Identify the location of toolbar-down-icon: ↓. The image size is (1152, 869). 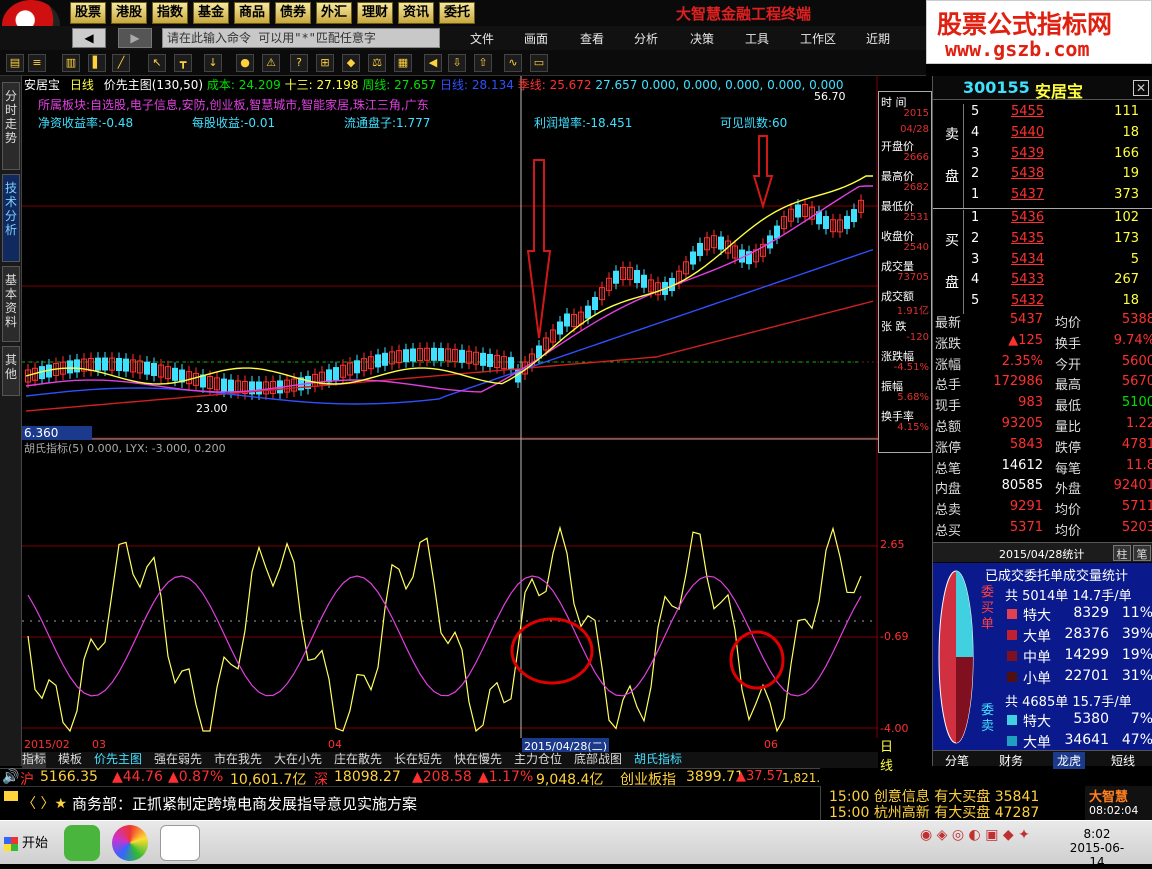
(213, 63).